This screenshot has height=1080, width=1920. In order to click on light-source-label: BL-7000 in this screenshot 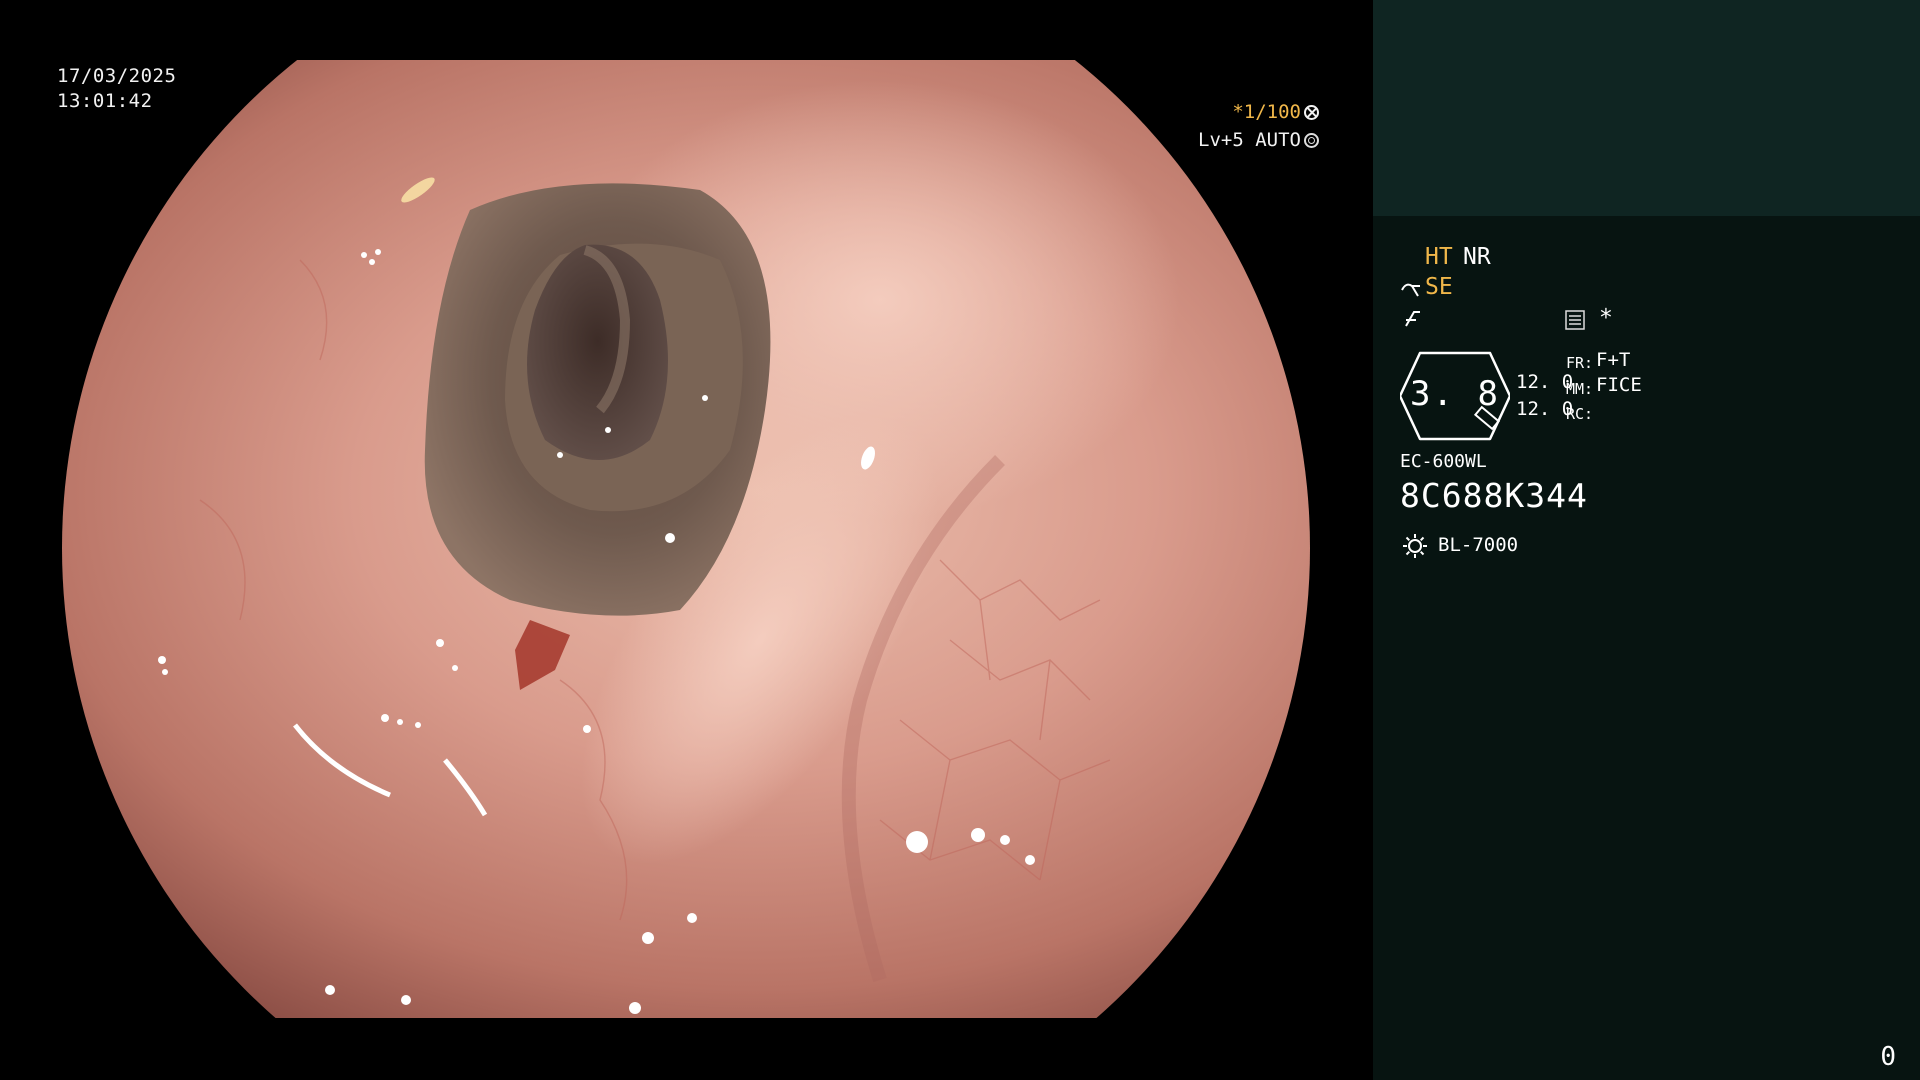, I will do `click(1478, 545)`.